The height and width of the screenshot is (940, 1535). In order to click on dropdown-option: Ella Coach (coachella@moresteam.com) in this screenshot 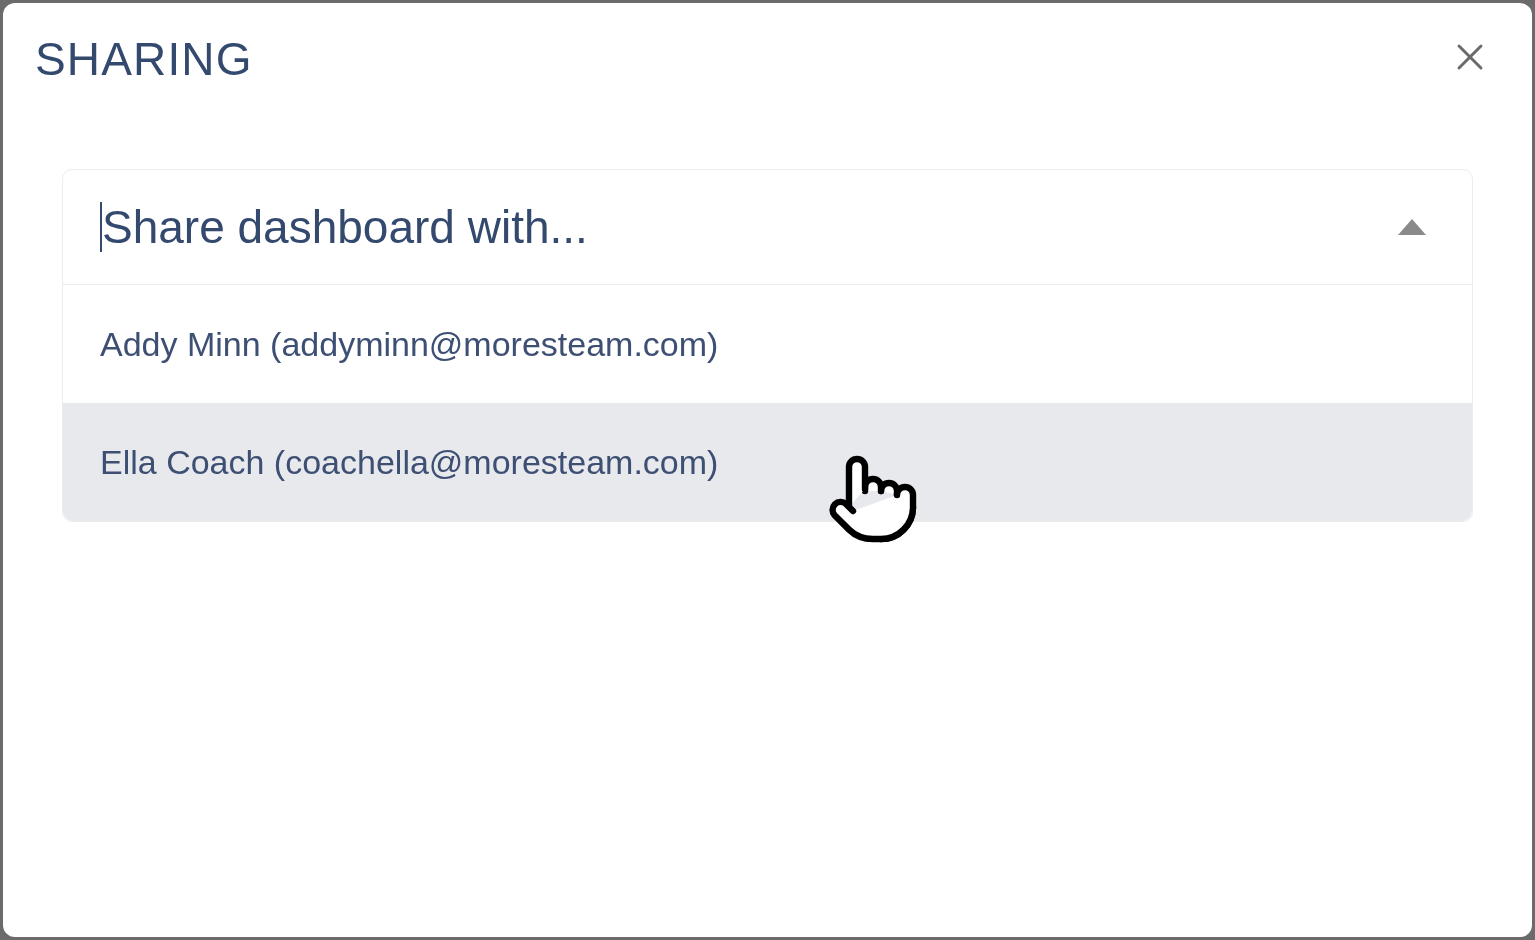, I will do `click(767, 462)`.